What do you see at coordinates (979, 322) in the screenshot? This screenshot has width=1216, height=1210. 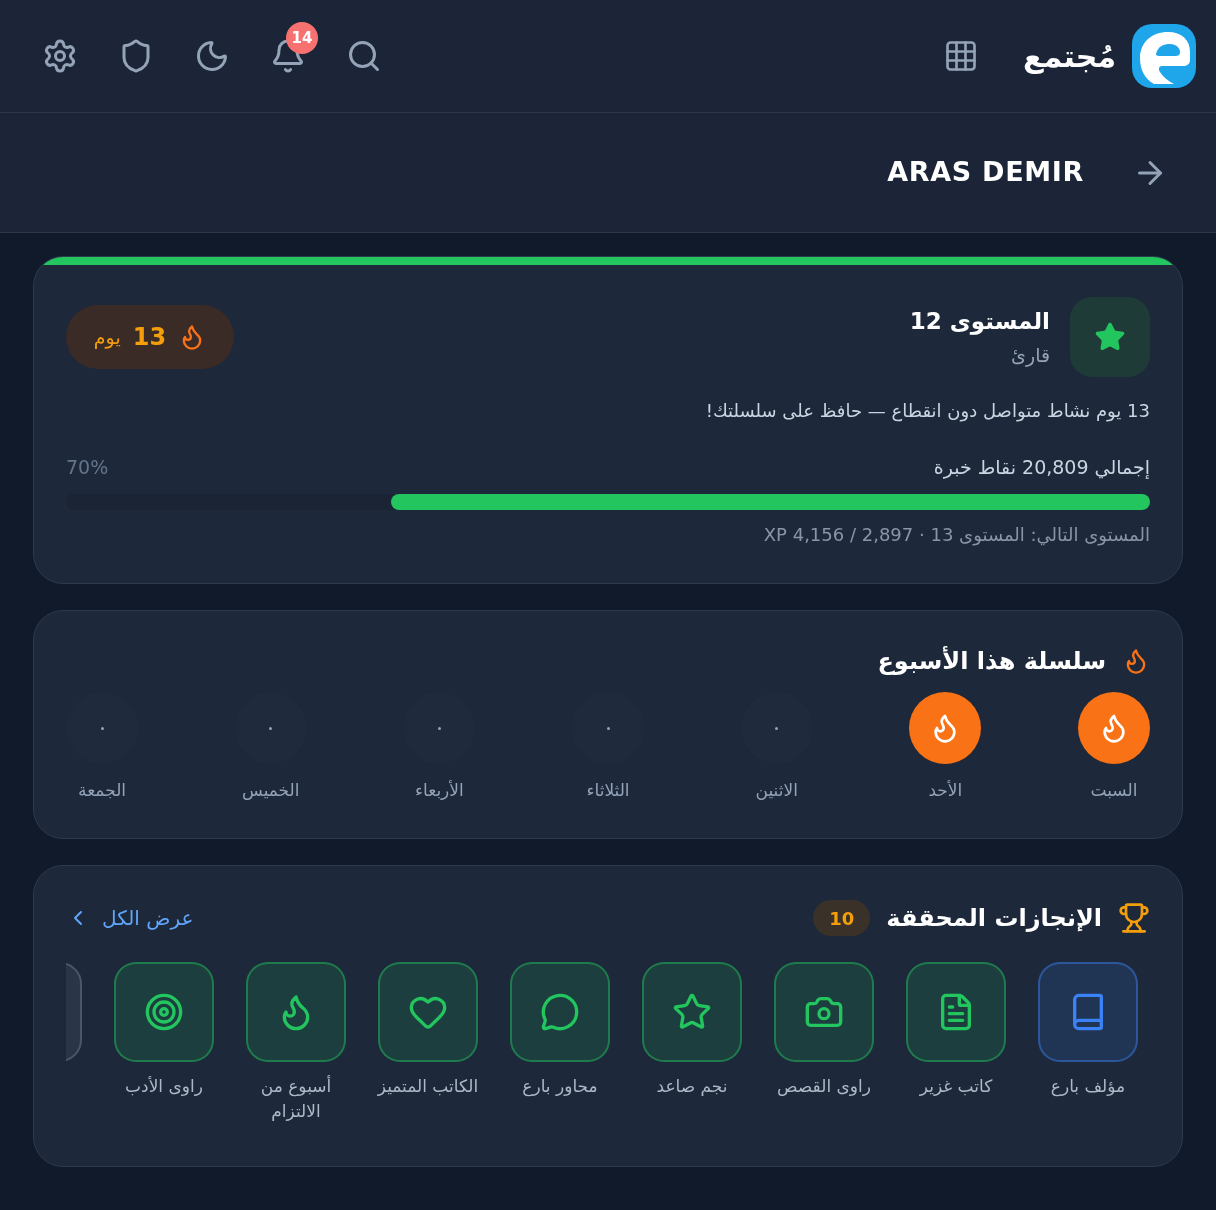 I see `level-title: المستوى 12` at bounding box center [979, 322].